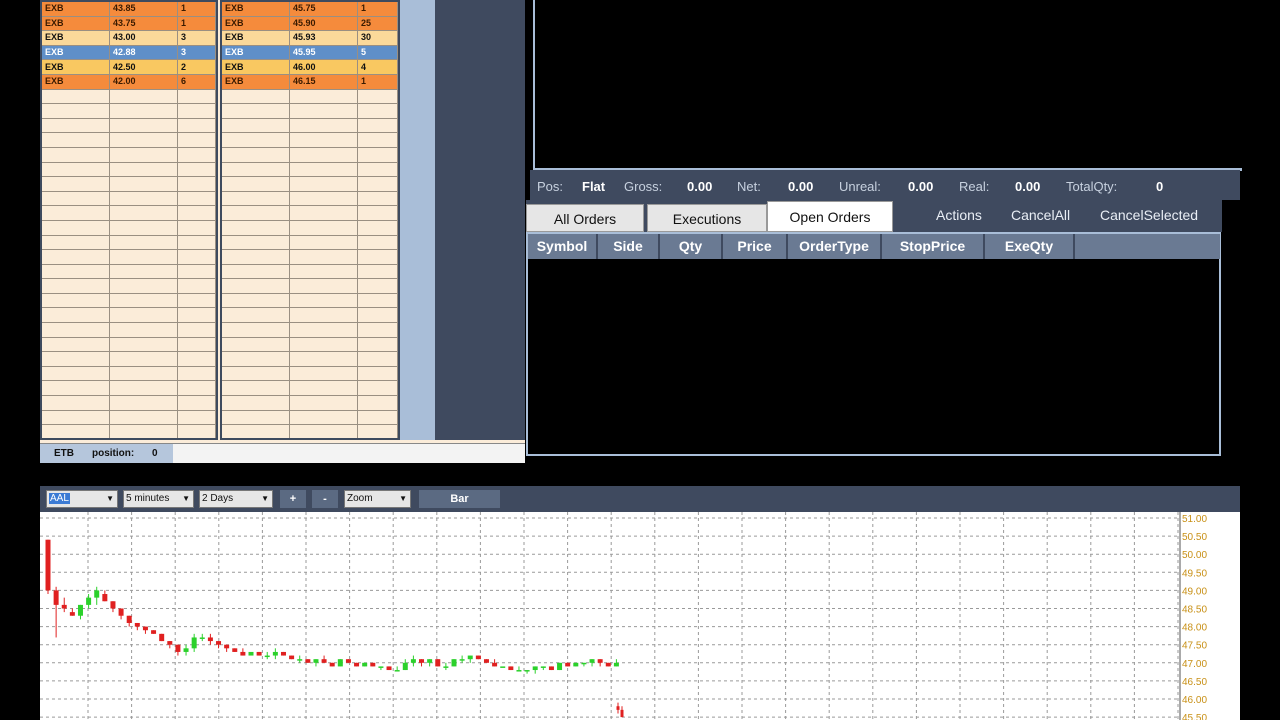 The image size is (1280, 720). What do you see at coordinates (129, 9) in the screenshot?
I see `bid-book-row: EXB 43.85 1` at bounding box center [129, 9].